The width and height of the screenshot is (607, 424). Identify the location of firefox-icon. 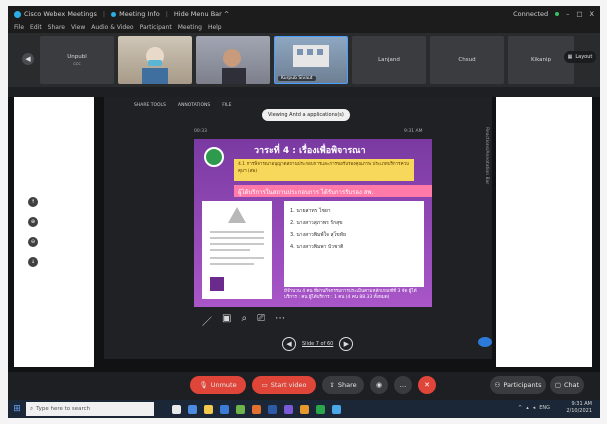
(256, 409).